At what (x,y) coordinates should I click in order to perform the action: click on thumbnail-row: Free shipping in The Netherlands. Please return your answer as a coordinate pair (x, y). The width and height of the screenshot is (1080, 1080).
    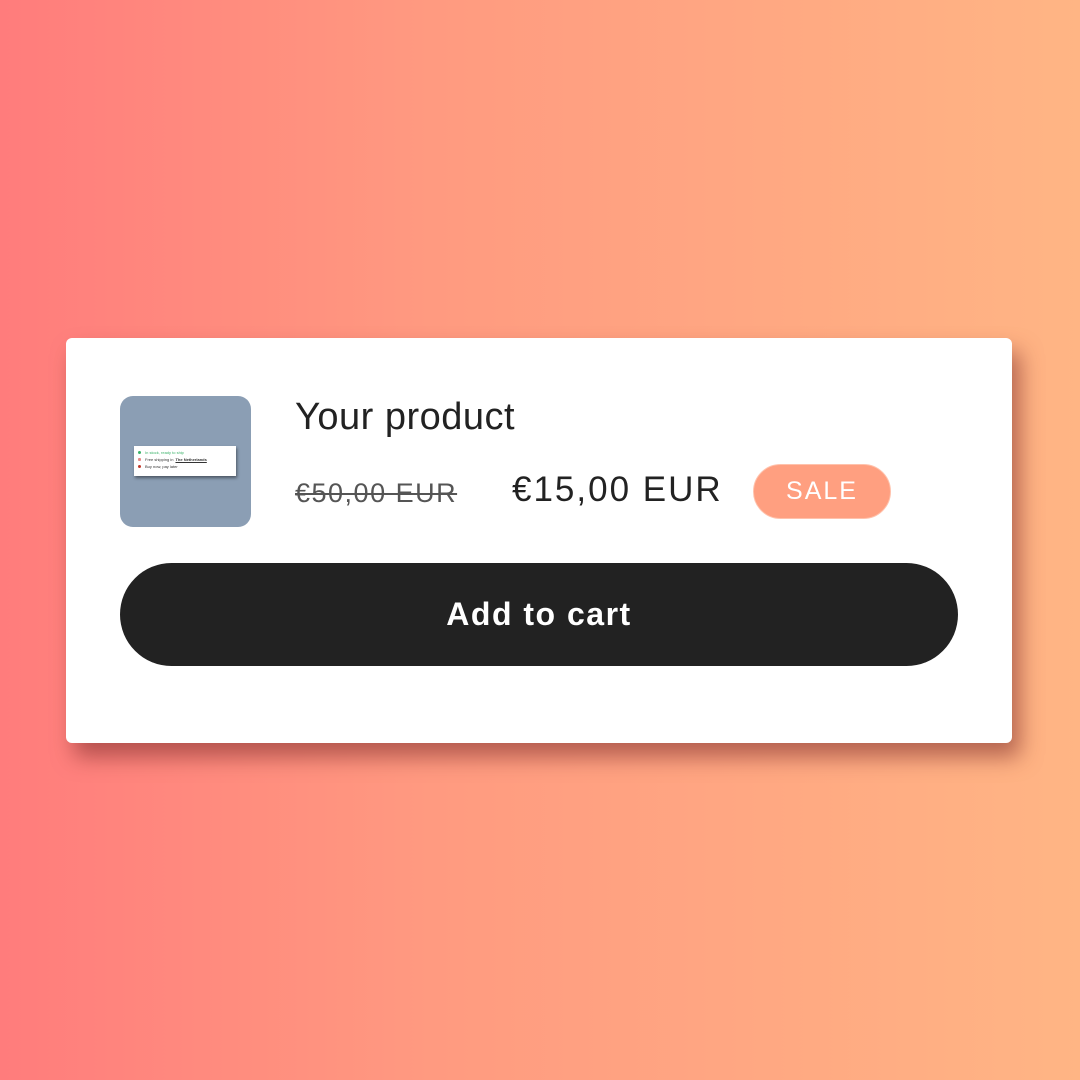
    Looking at the image, I should click on (185, 459).